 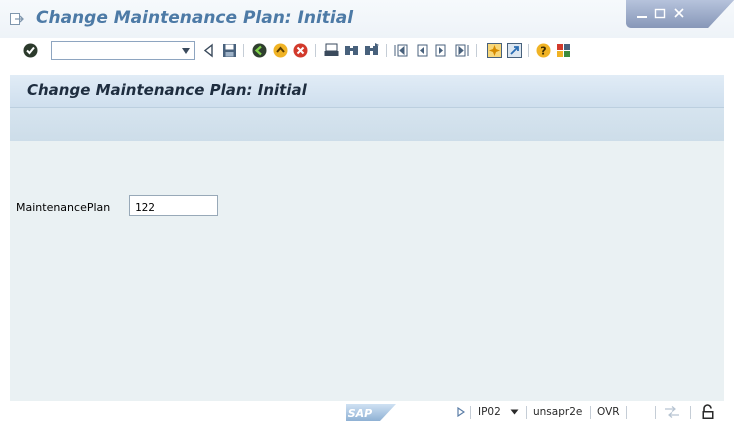 What do you see at coordinates (608, 412) in the screenshot?
I see `insert-mode: OVR` at bounding box center [608, 412].